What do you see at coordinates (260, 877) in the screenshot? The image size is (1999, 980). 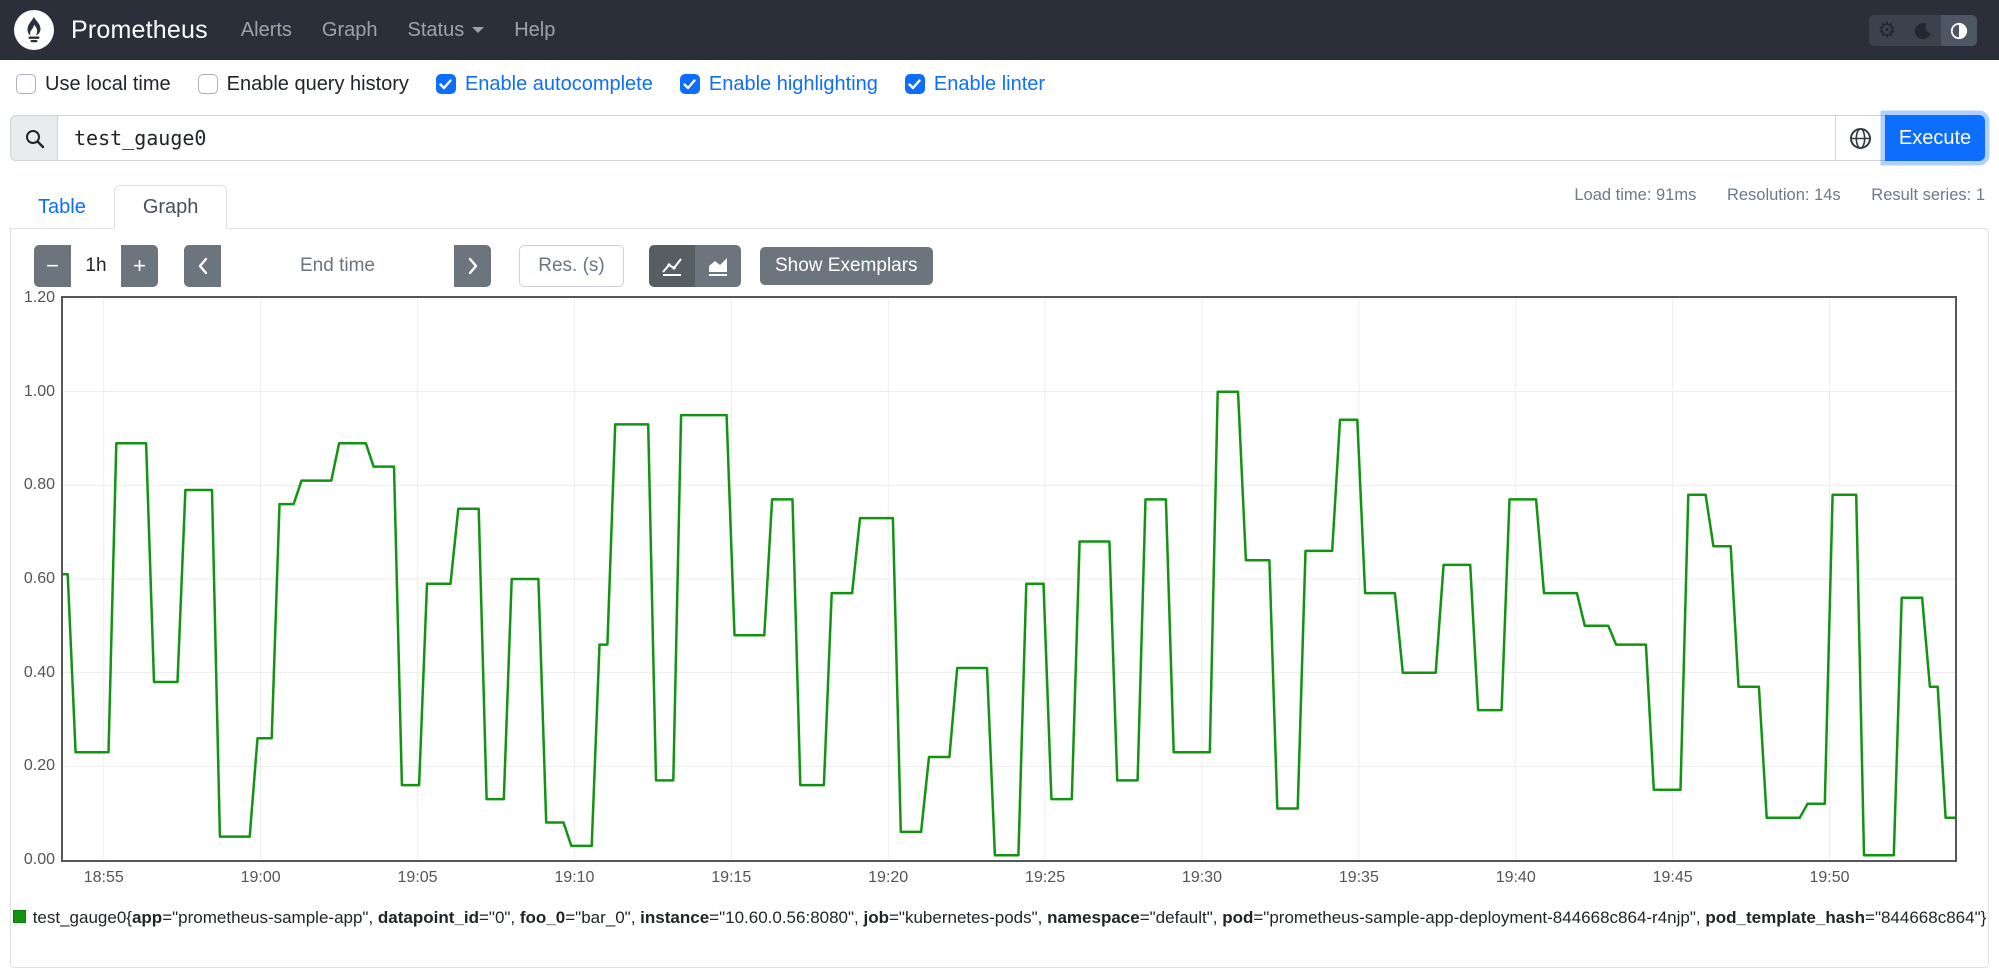 I see `x-axis-tick-label: 19:00` at bounding box center [260, 877].